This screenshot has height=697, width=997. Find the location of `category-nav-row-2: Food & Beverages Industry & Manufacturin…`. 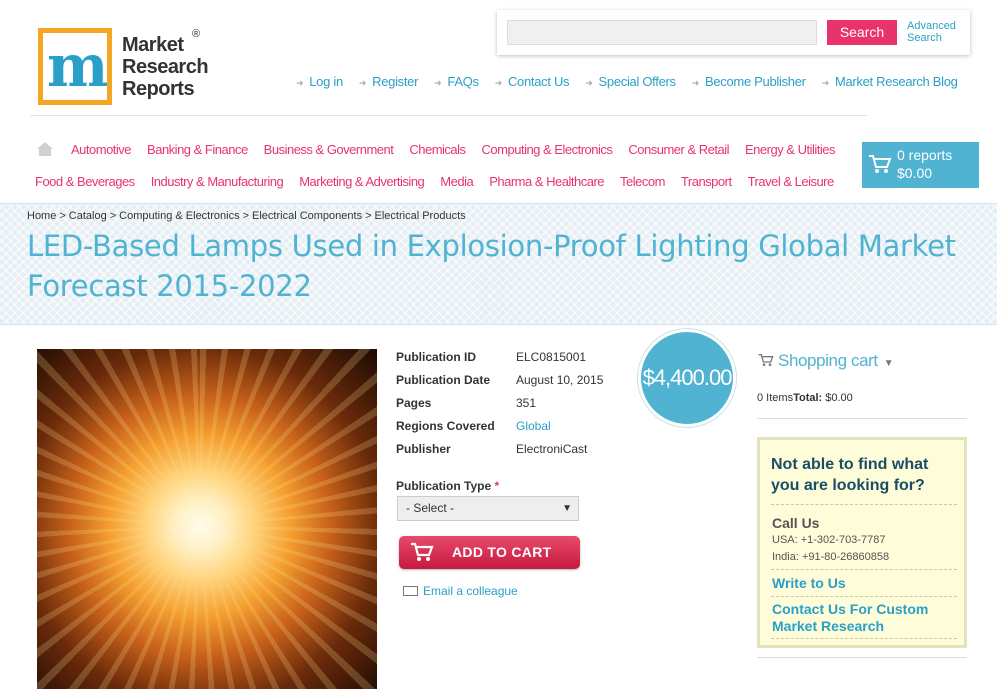

category-nav-row-2: Food & Beverages Industry & Manufacturin… is located at coordinates (442, 181).